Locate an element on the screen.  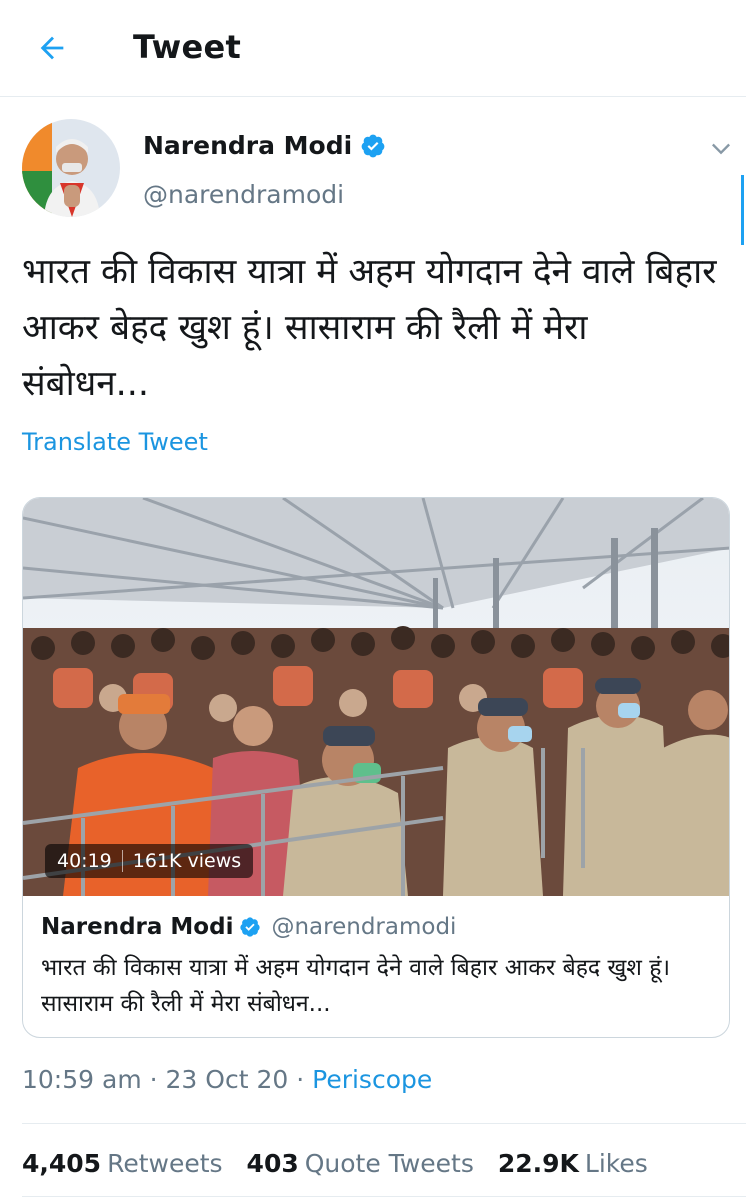
retweets-stat: 4,405 Retweets is located at coordinates (122, 1163).